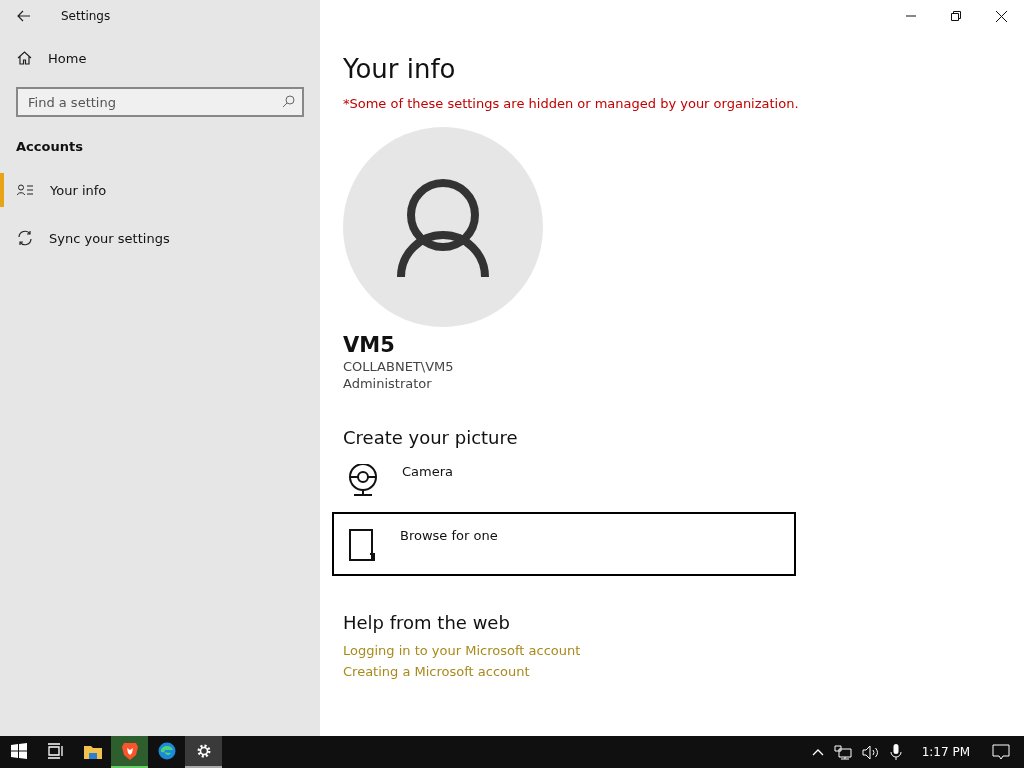 This screenshot has width=1024, height=768. I want to click on account-role: Administrator, so click(388, 383).